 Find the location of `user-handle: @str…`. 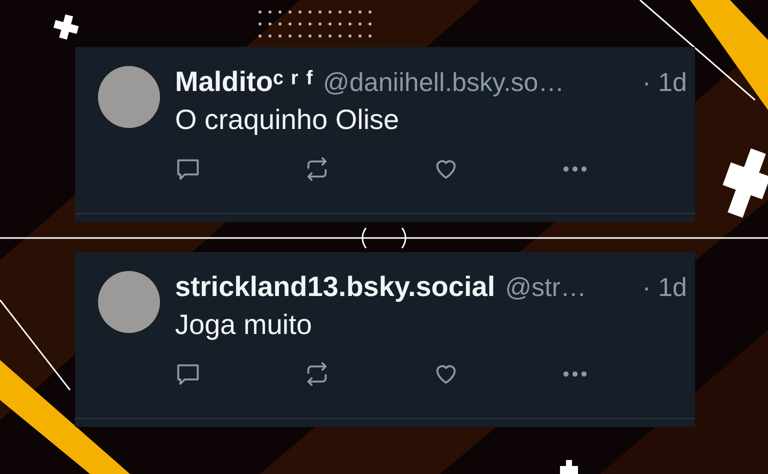

user-handle: @str… is located at coordinates (545, 287).